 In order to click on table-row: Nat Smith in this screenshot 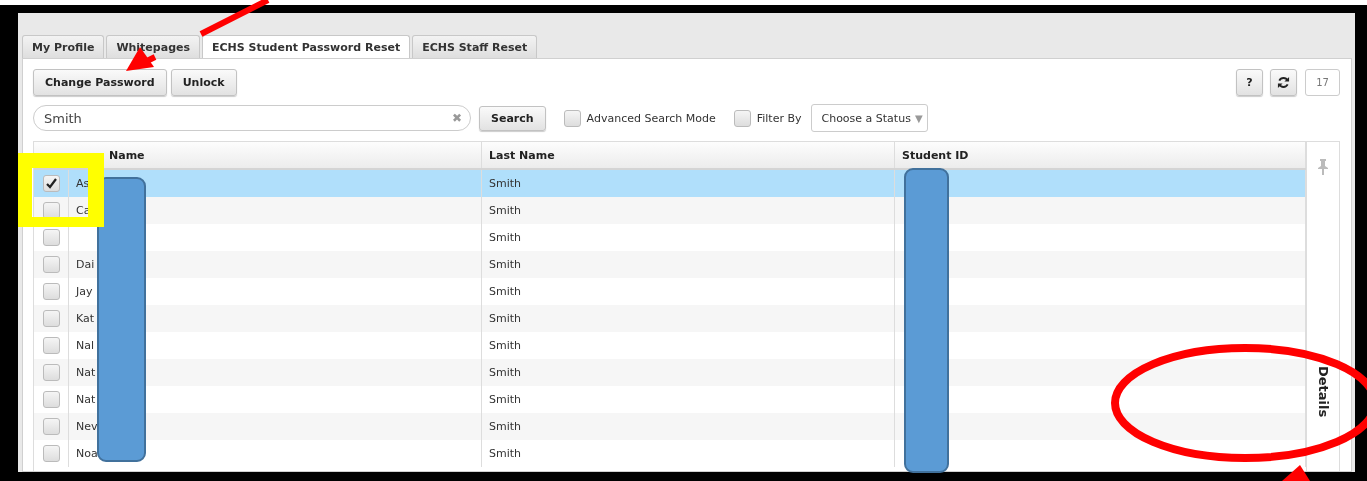, I will do `click(670, 372)`.